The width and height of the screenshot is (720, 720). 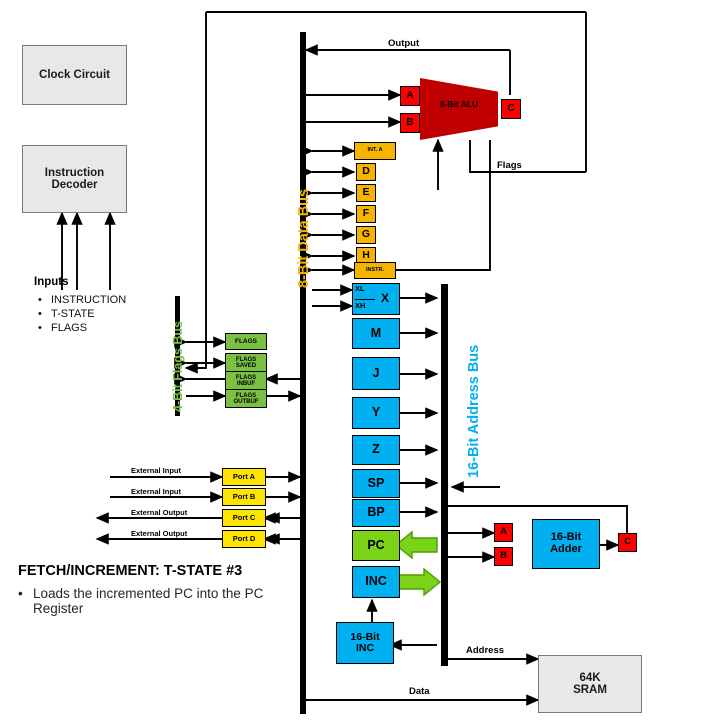 I want to click on port-a: Port A, so click(x=244, y=477).